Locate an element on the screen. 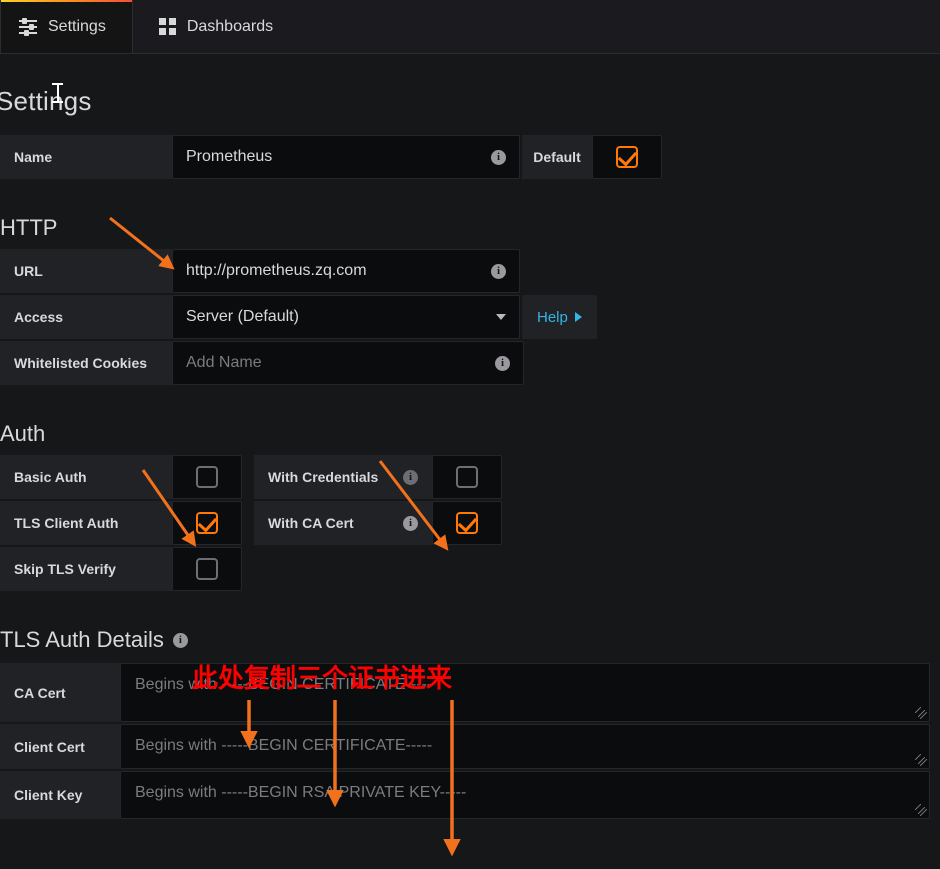 This screenshot has height=869, width=940. ca-cert-placeholder: Begins with -----BEGIN CERTIFICATE----- is located at coordinates (284, 684).